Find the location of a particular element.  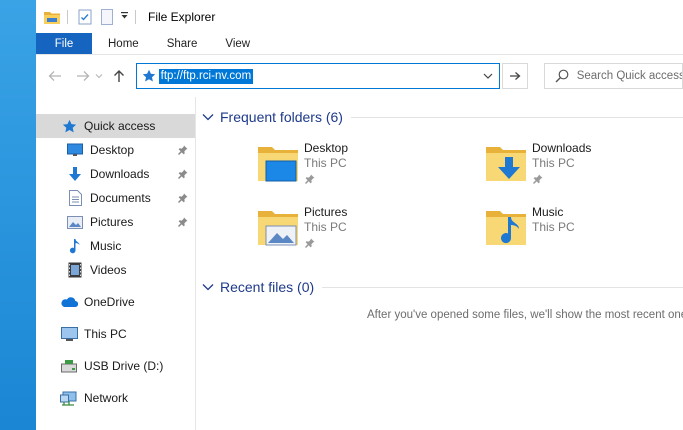

cloud-icon is located at coordinates (69, 302).